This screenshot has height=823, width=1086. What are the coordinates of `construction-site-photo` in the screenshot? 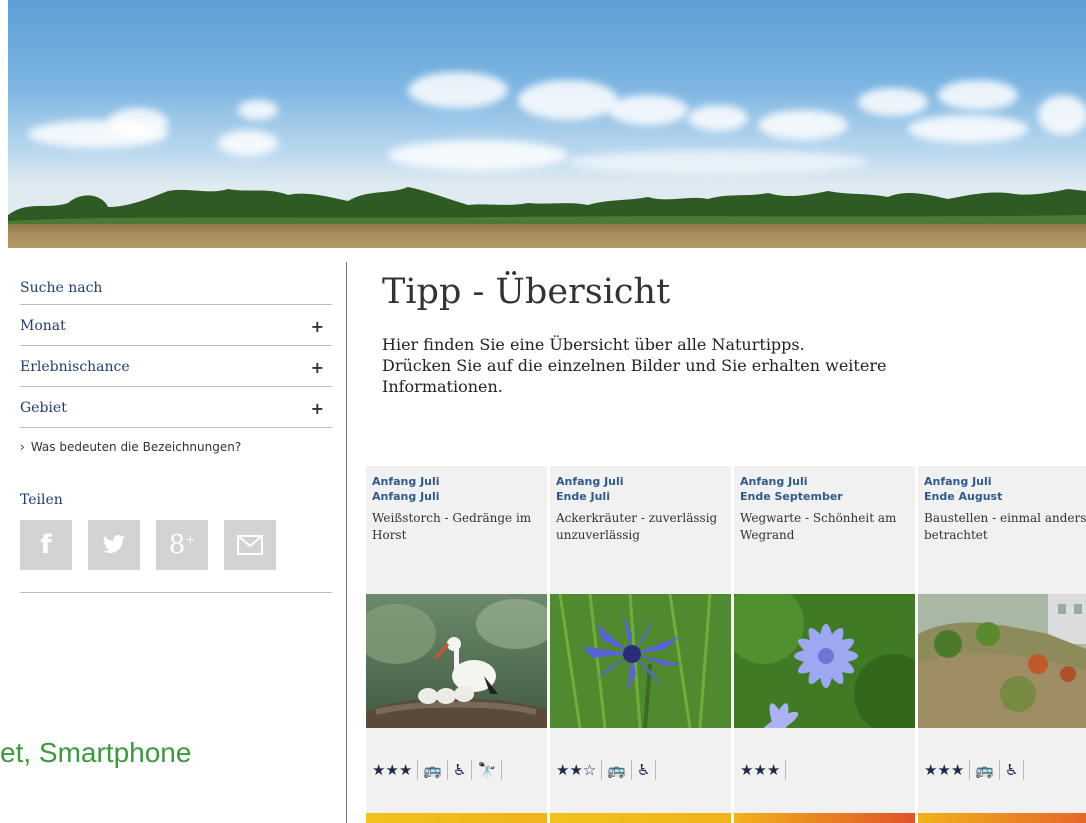 It's located at (1002, 661).